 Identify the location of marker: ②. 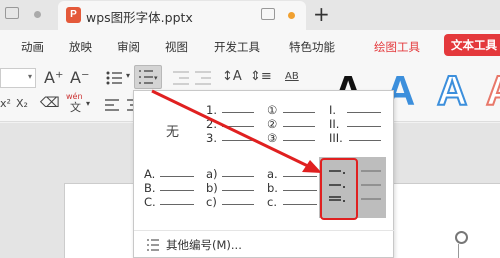
(272, 124).